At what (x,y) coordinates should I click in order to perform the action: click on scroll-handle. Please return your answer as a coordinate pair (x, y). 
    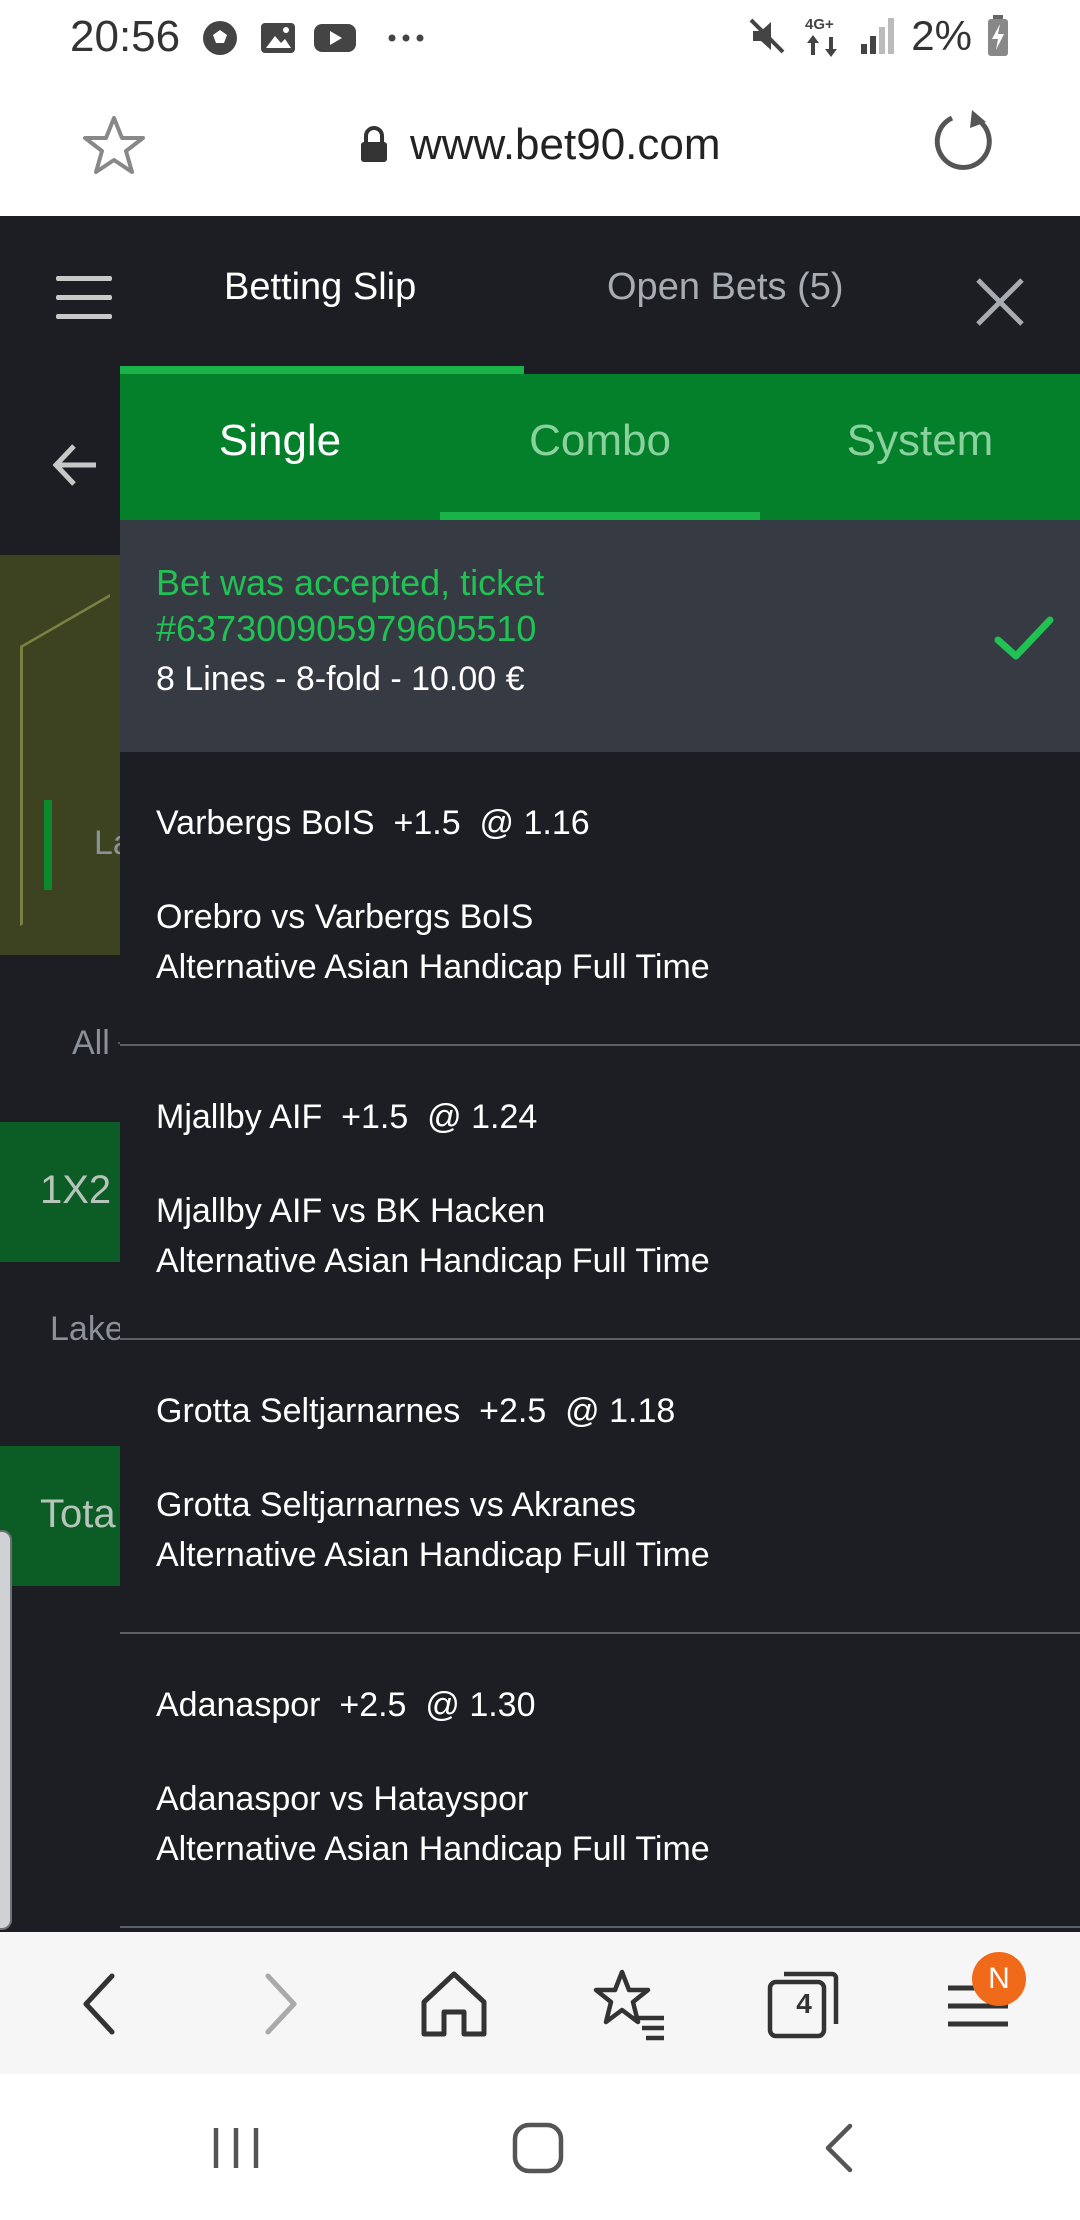
    Looking at the image, I should click on (6, 1730).